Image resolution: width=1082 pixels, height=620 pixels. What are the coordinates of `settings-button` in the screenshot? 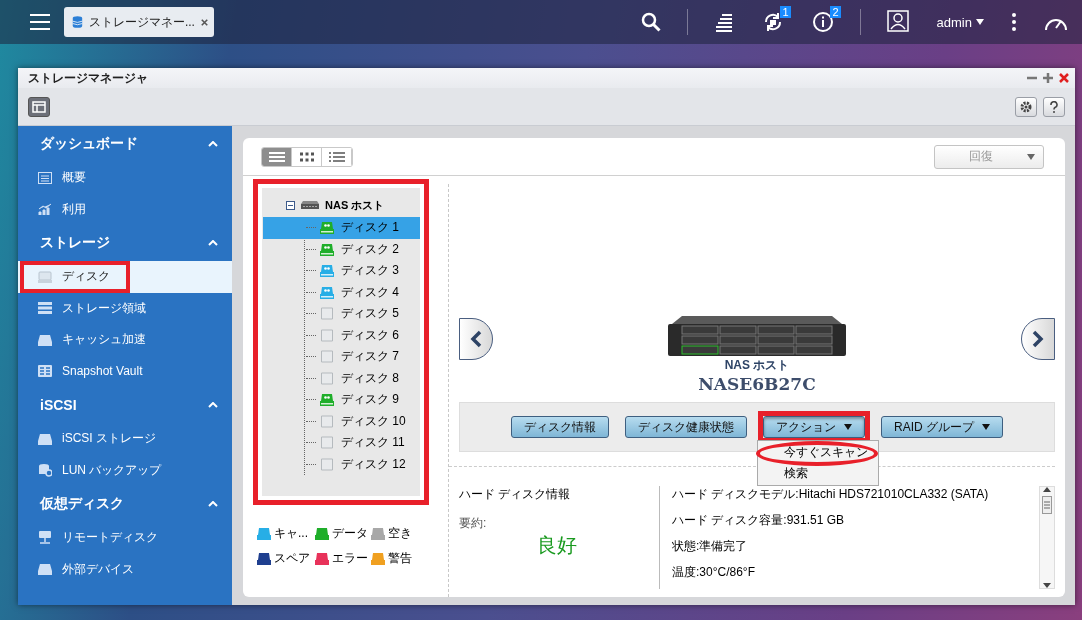 It's located at (1026, 106).